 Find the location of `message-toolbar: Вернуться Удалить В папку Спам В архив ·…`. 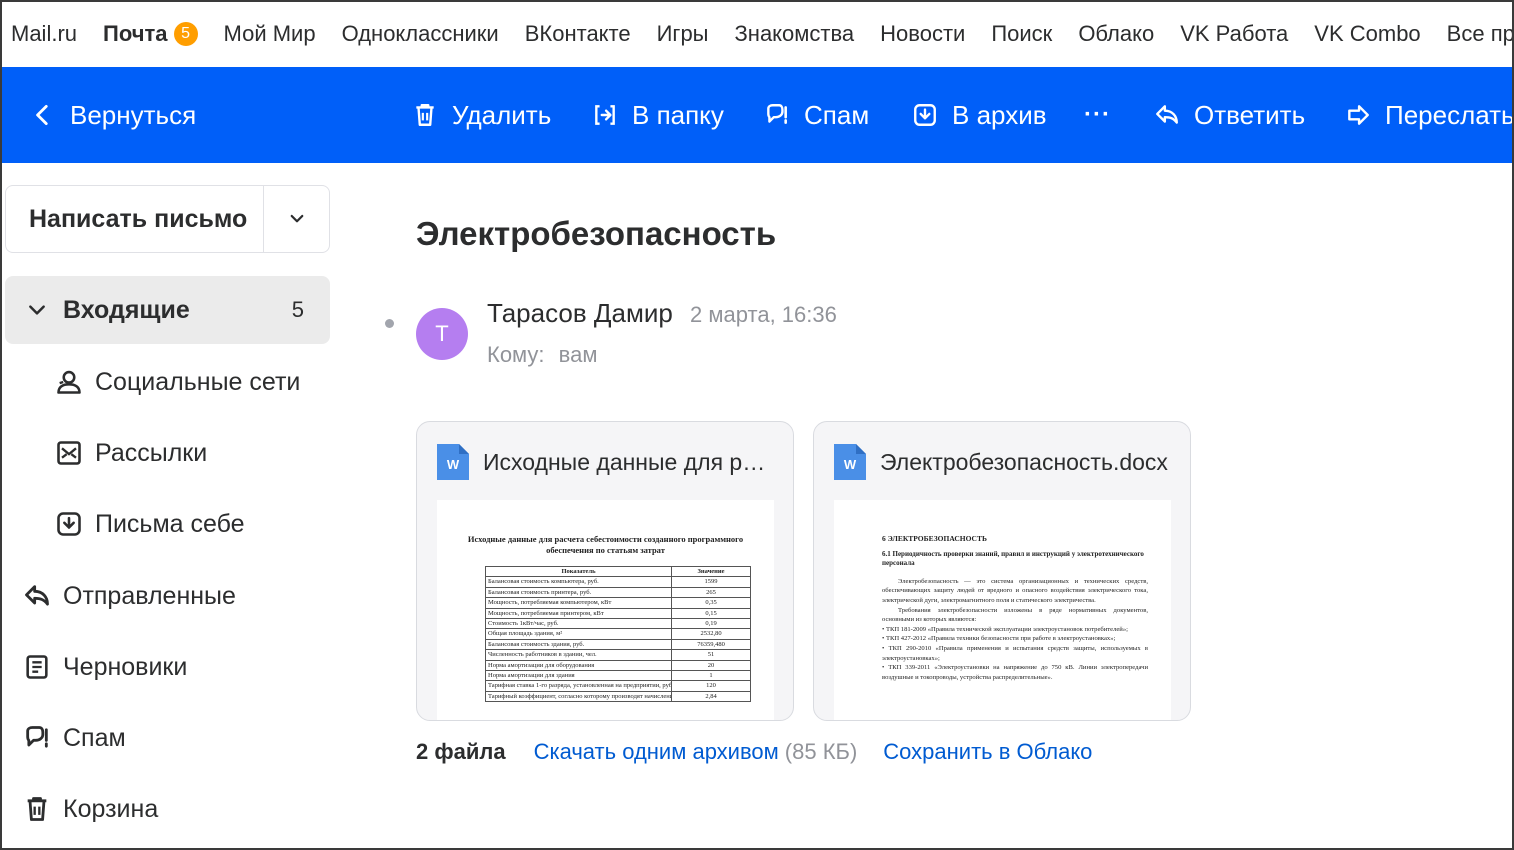

message-toolbar: Вернуться Удалить В папку Спам В архив ·… is located at coordinates (757, 115).